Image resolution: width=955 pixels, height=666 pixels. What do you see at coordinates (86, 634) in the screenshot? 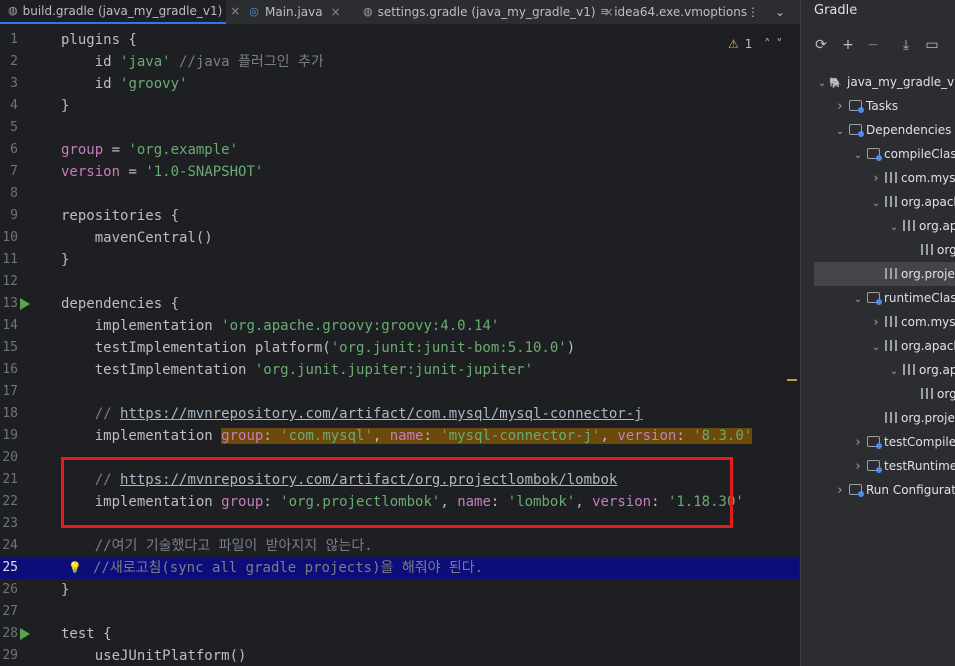
I see `code-text: test {` at bounding box center [86, 634].